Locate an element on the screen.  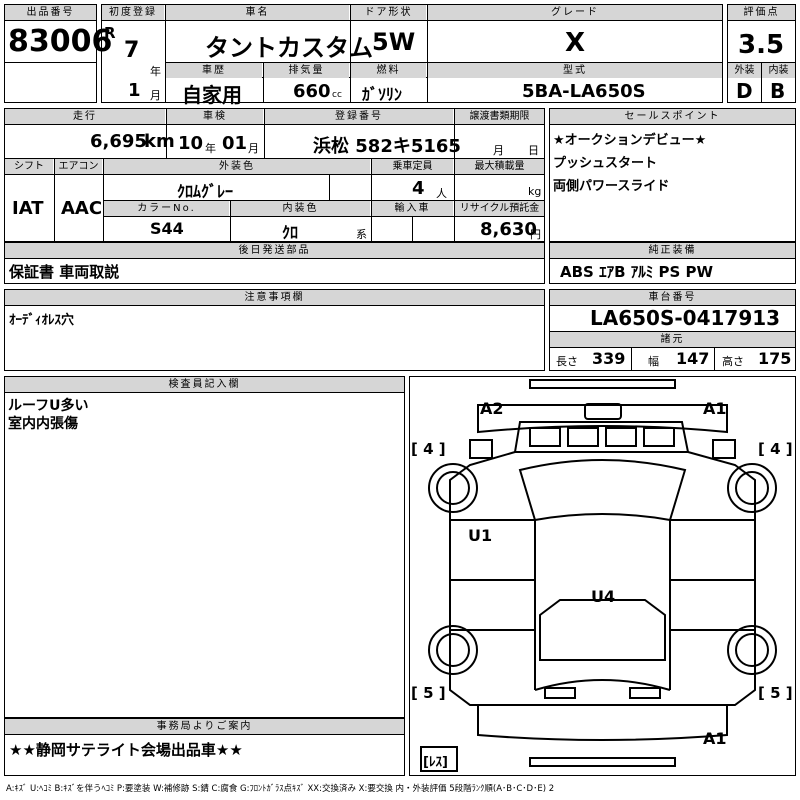
recycle-fee: 8,630 is located at coordinates (508, 229).